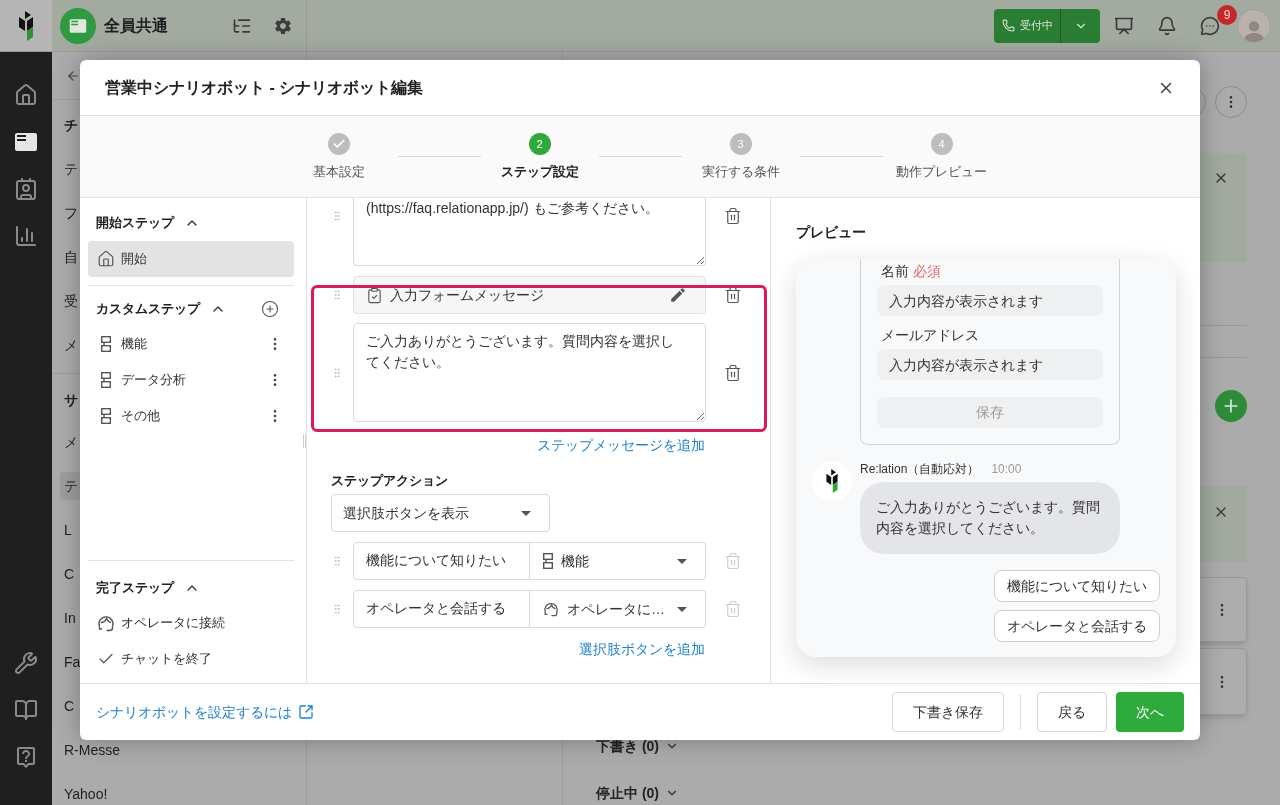  Describe the element at coordinates (831, 232) in the screenshot. I see `preview-title: プレビュー` at that location.